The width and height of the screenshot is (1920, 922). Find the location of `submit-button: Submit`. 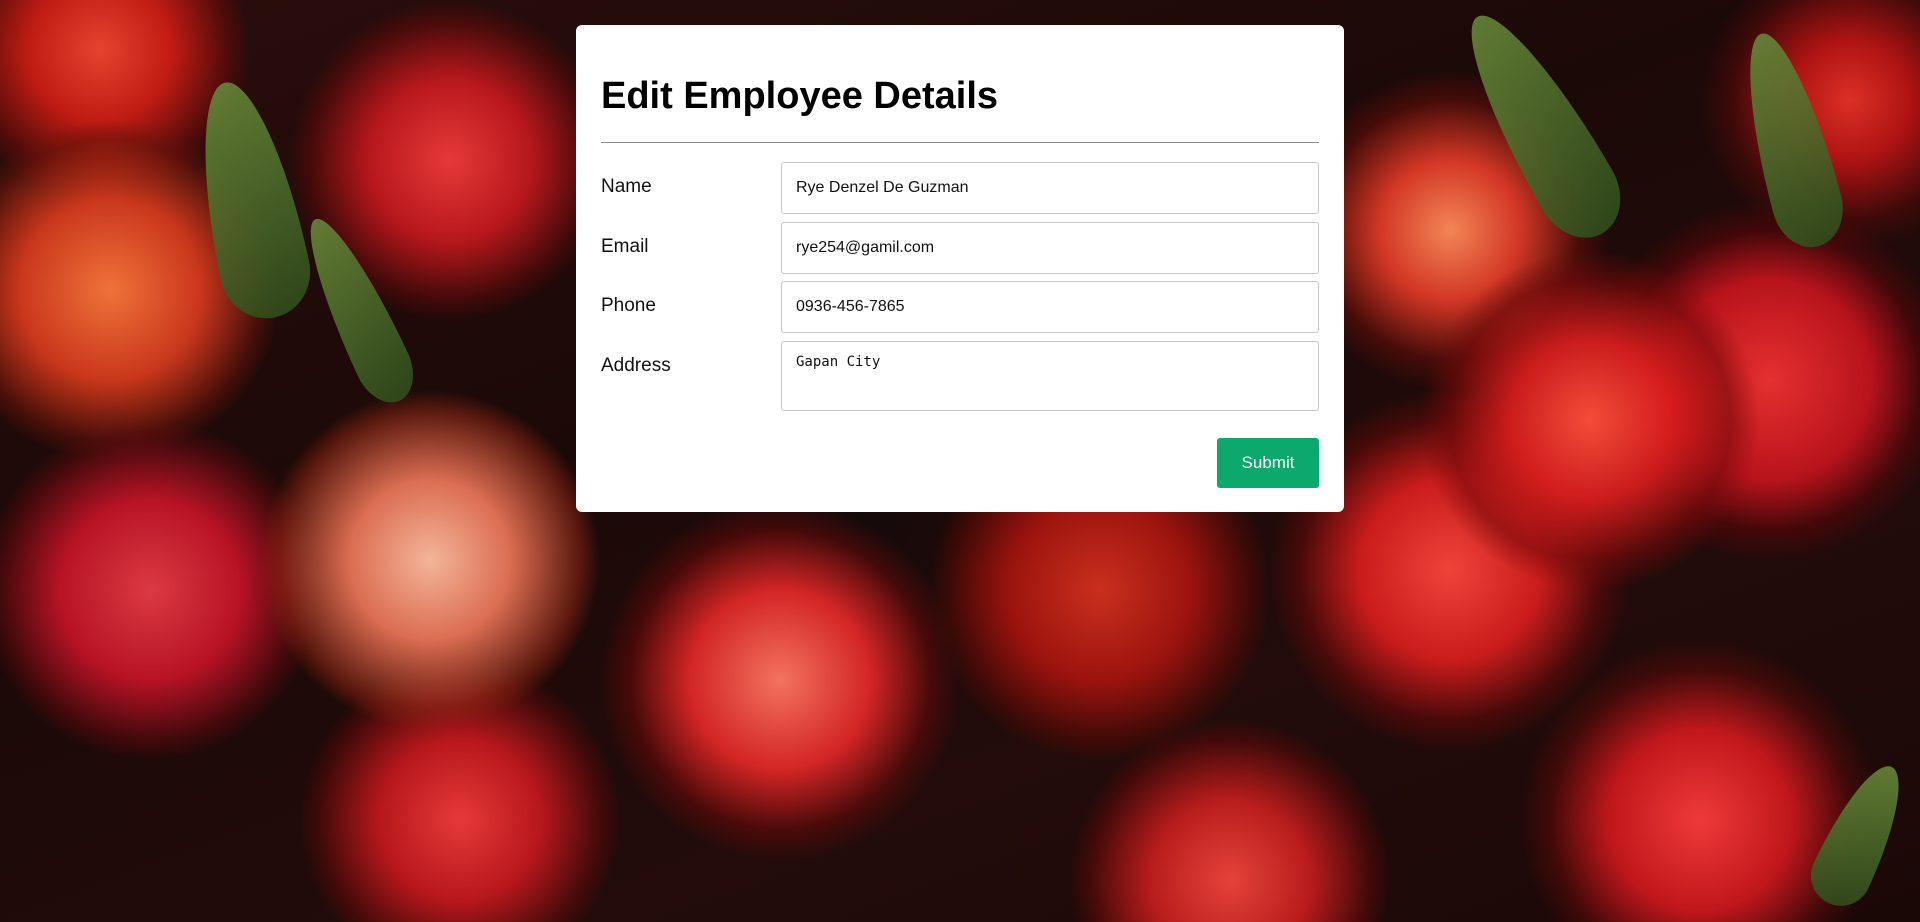

submit-button: Submit is located at coordinates (1268, 463).